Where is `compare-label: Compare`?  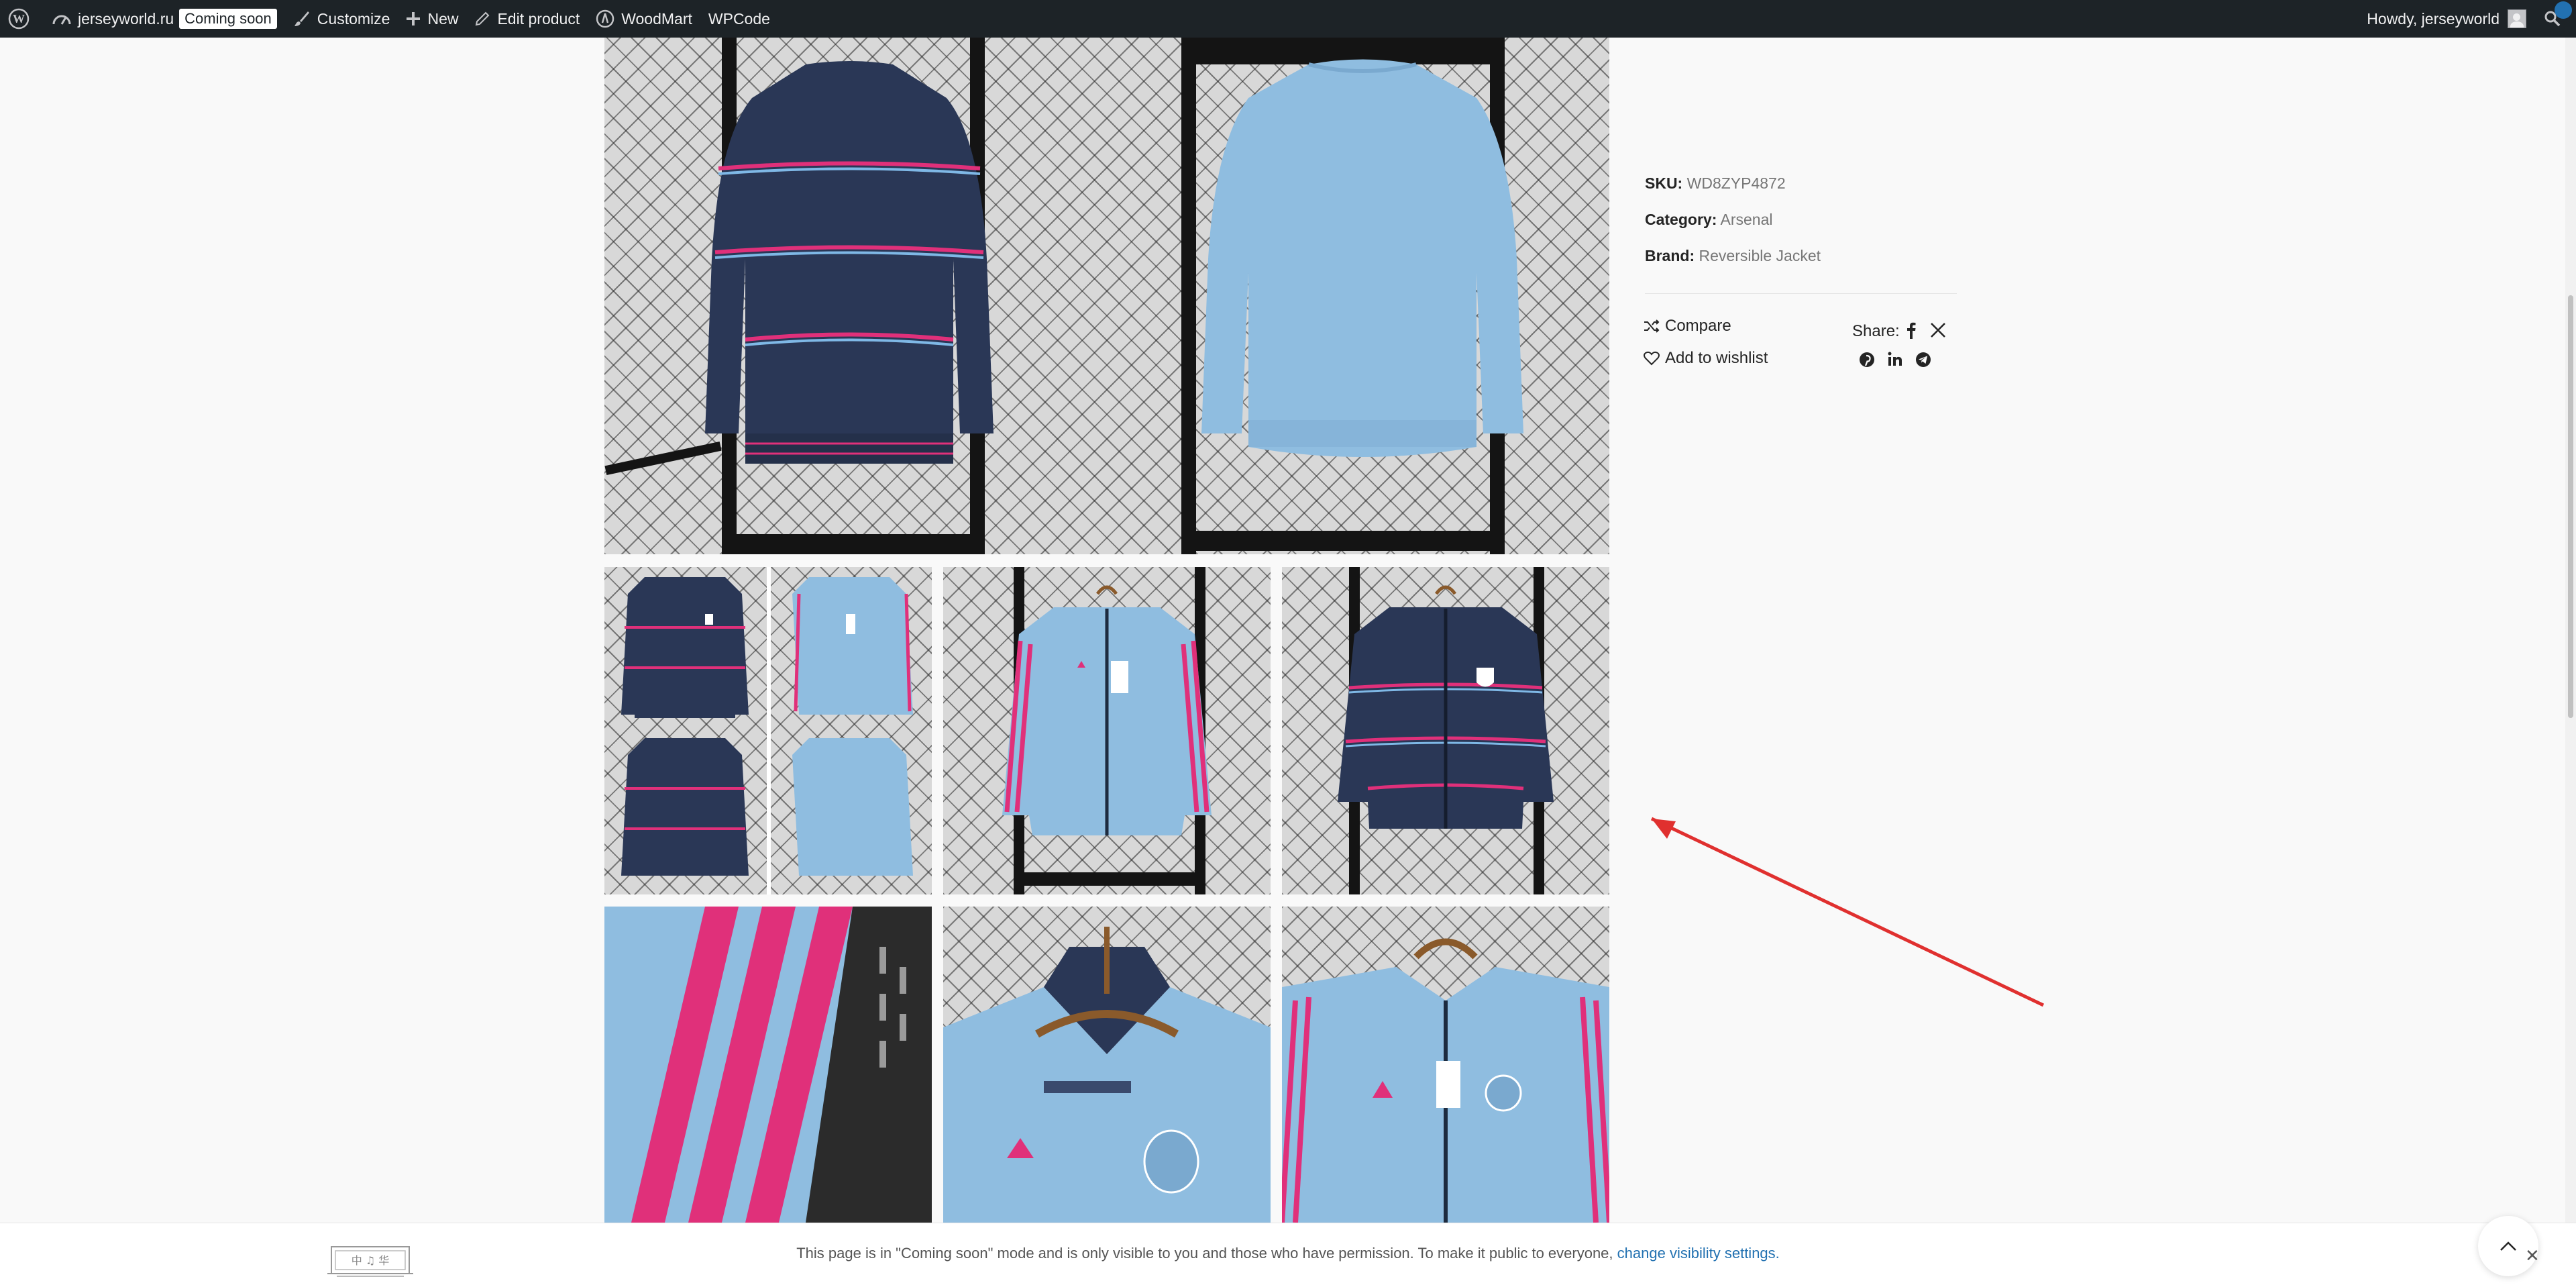
compare-label: Compare is located at coordinates (1698, 326).